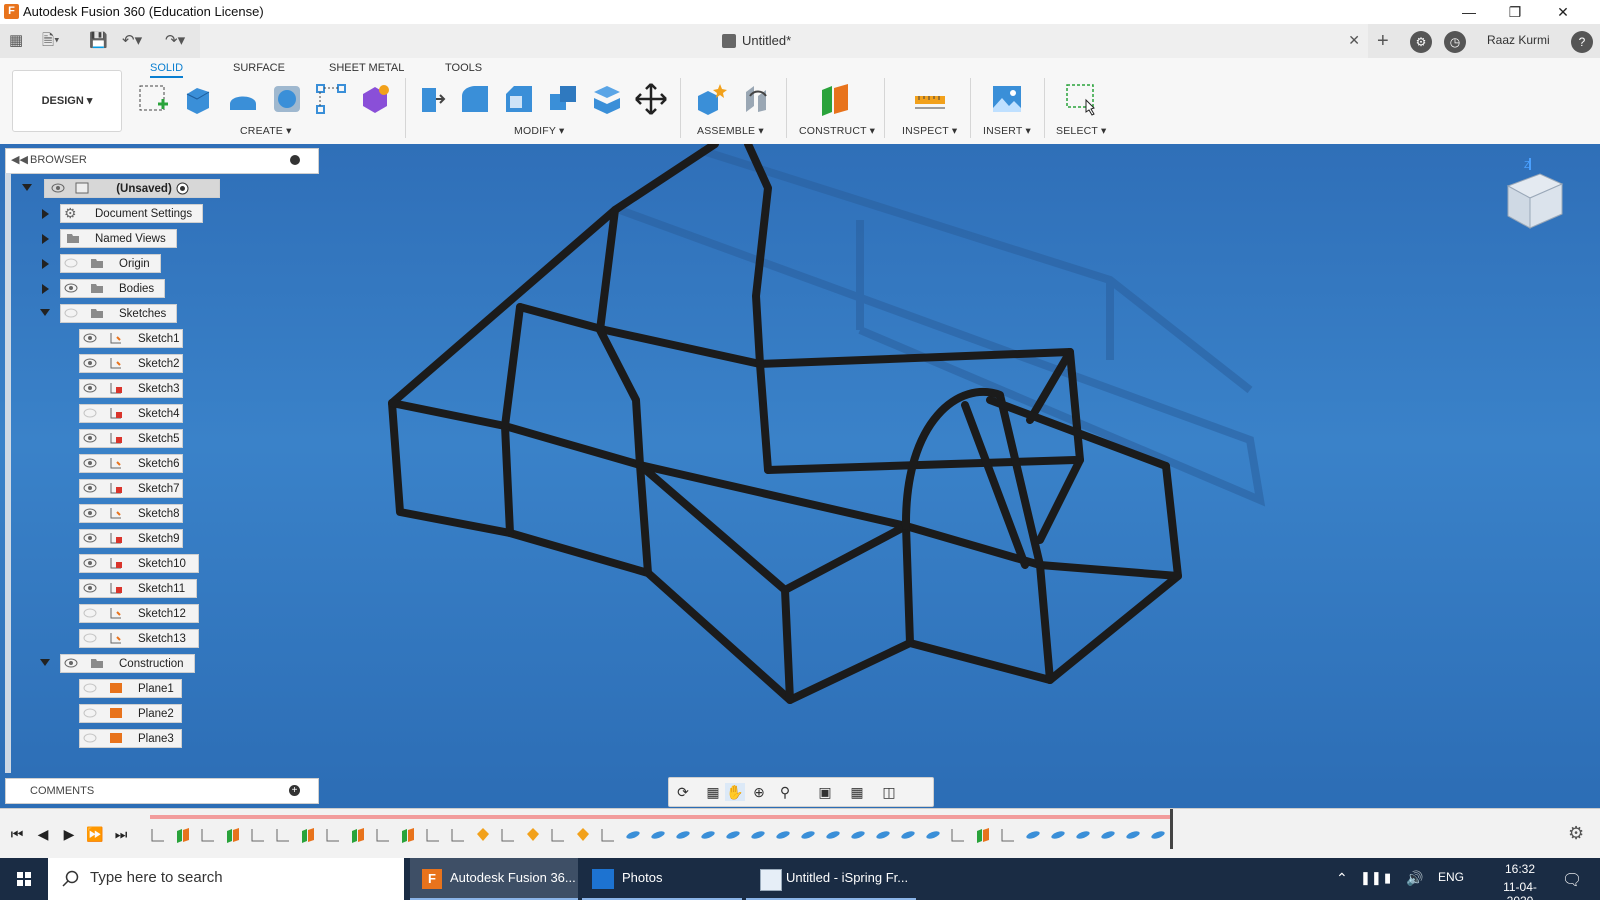 This screenshot has height=908, width=1600. I want to click on collapse-toggle-icon, so click(45, 662).